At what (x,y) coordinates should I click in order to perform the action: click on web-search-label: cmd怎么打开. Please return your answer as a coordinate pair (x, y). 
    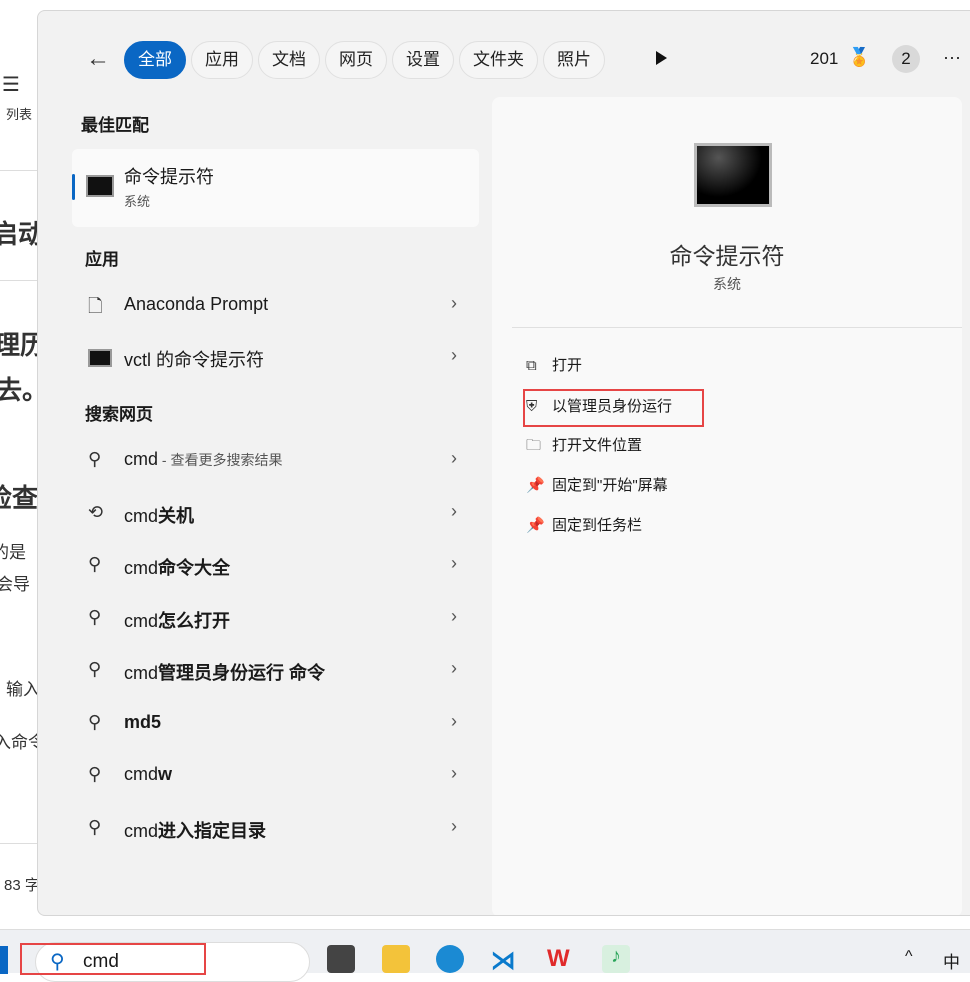
    Looking at the image, I should click on (177, 620).